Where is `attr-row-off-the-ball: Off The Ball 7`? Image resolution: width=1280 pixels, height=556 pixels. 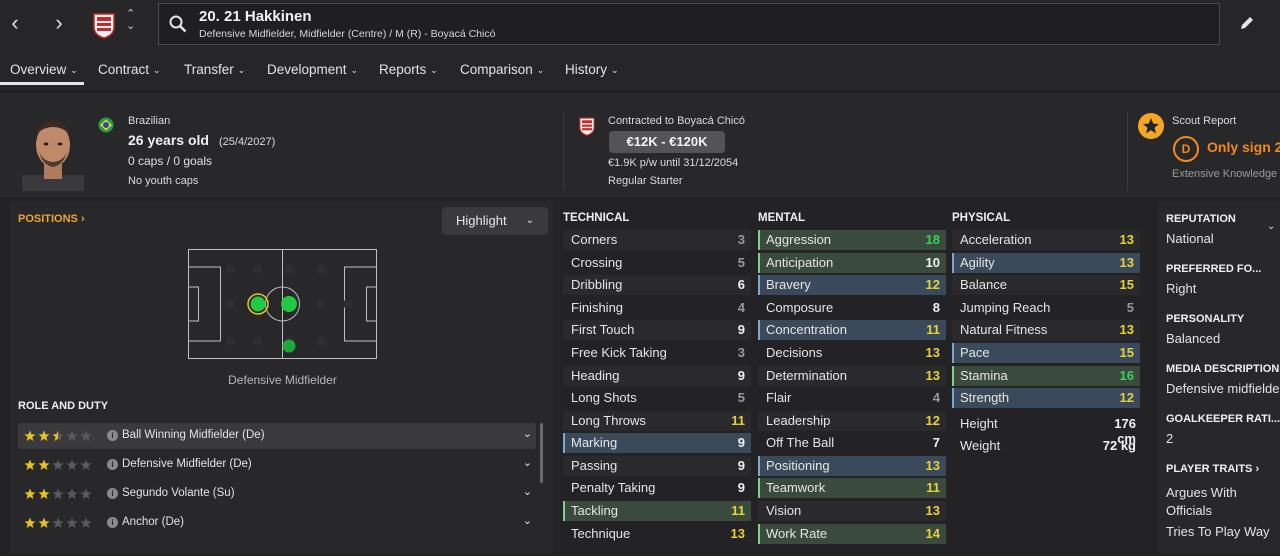 attr-row-off-the-ball: Off The Ball 7 is located at coordinates (852, 443).